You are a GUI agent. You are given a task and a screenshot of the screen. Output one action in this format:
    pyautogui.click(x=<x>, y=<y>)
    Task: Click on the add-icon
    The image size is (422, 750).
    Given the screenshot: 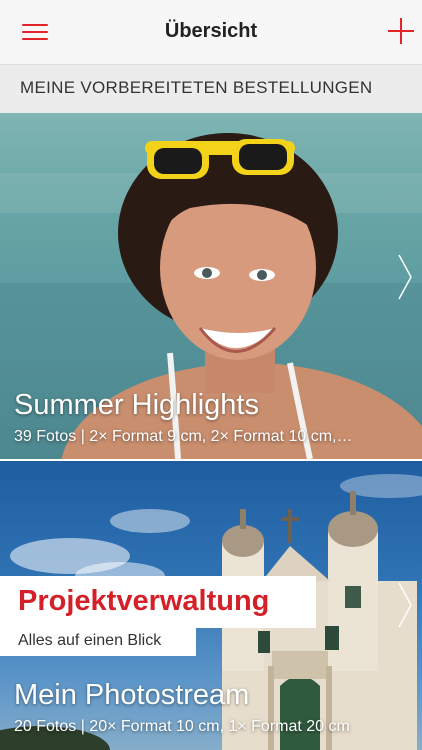 What is the action you would take?
    pyautogui.click(x=401, y=31)
    